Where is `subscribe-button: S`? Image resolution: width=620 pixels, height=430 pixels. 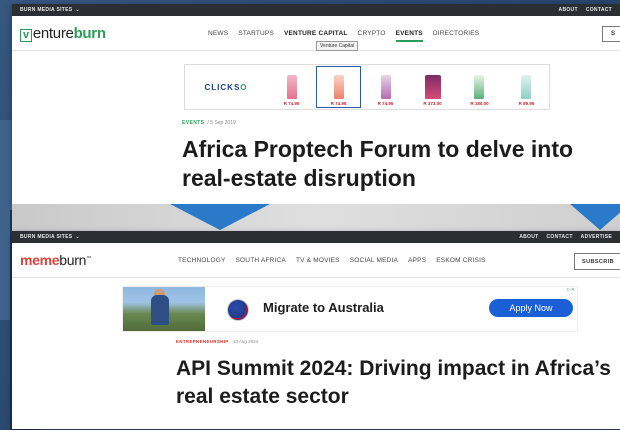 subscribe-button: S is located at coordinates (611, 34).